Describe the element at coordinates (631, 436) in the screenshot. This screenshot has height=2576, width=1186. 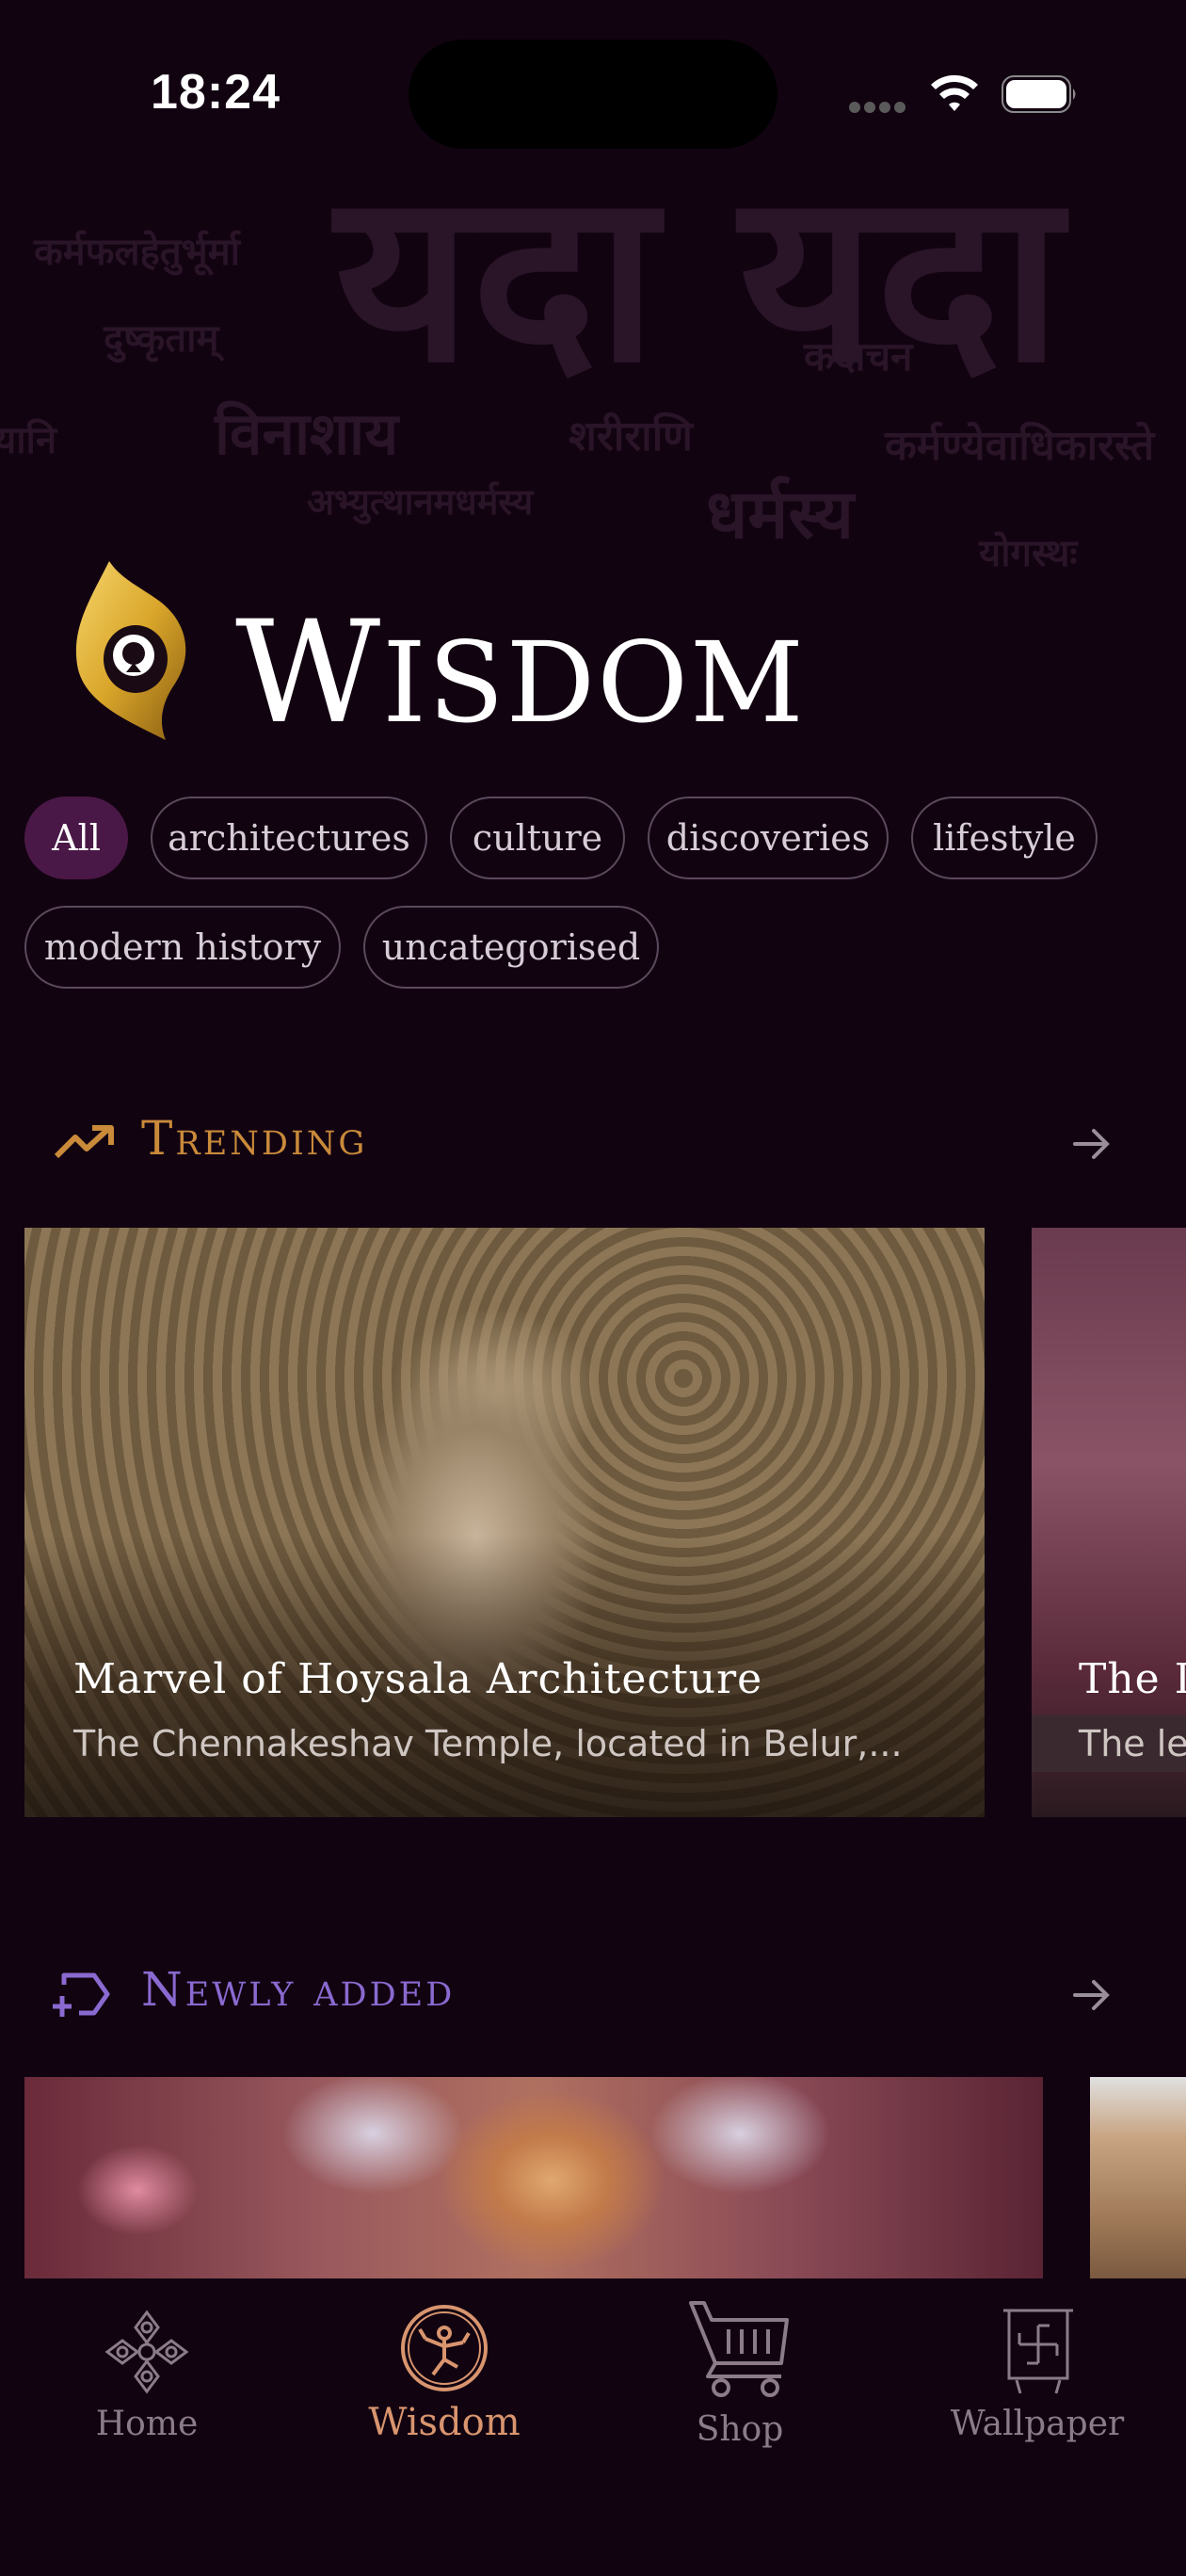
I see `background-word: शरीराणि` at that location.